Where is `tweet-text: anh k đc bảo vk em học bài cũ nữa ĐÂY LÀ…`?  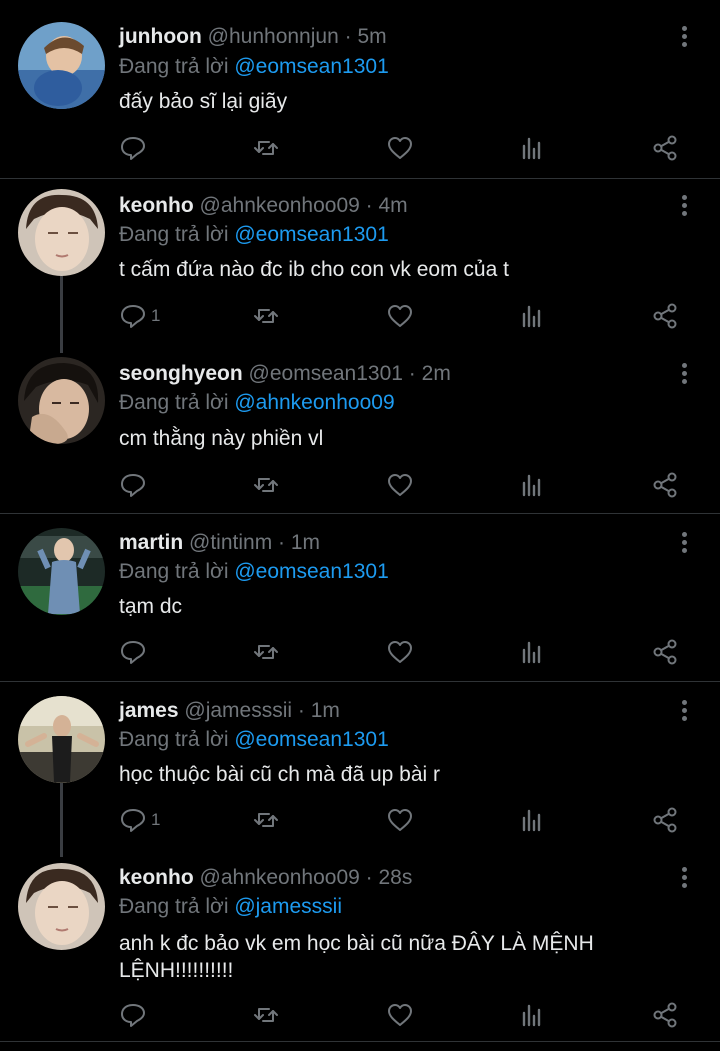
tweet-text: anh k đc bảo vk em học bài cũ nữa ĐÂY LÀ… is located at coordinates (356, 957).